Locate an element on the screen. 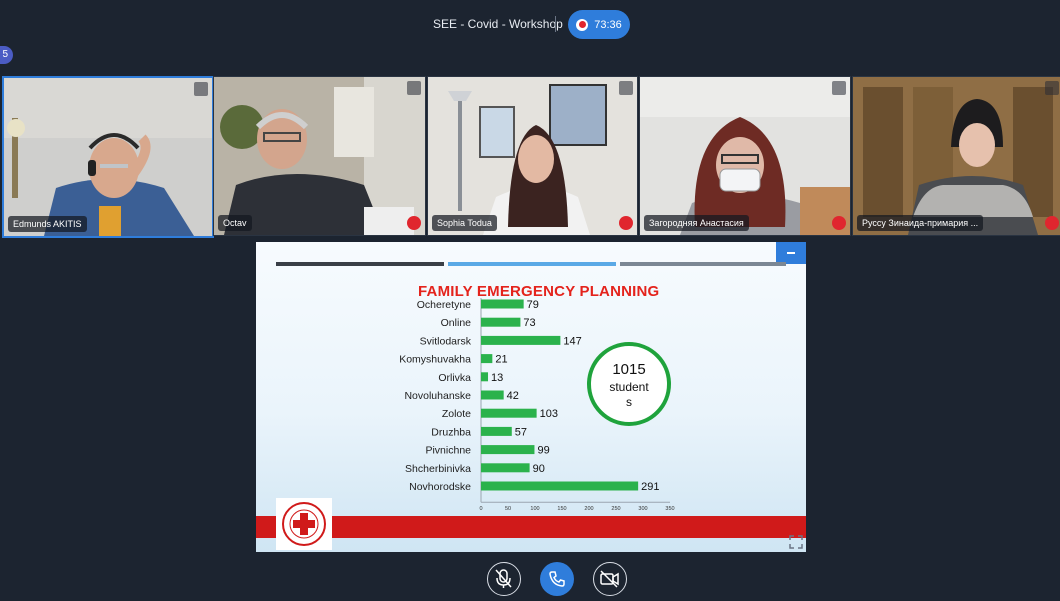  bar-svitlodarsk is located at coordinates (521, 340).